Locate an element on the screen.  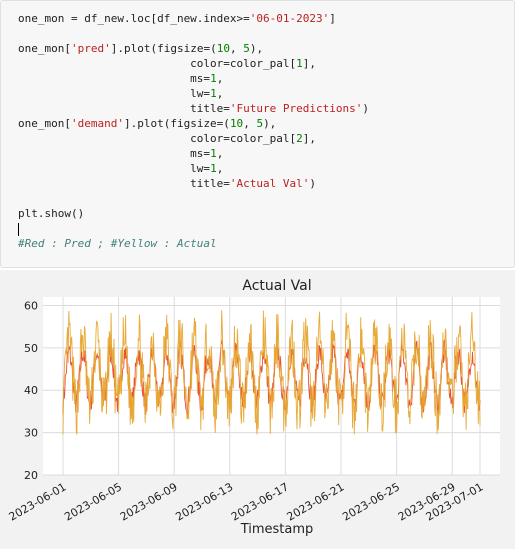
code-line is located at coordinates (193, 228).